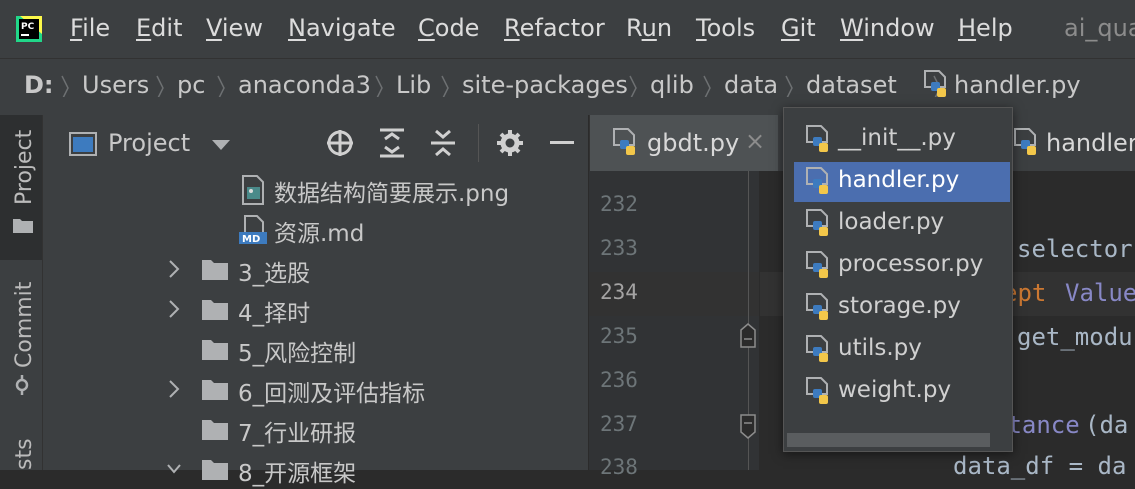  I want to click on popup-file-label: __init__.py, so click(897, 138).